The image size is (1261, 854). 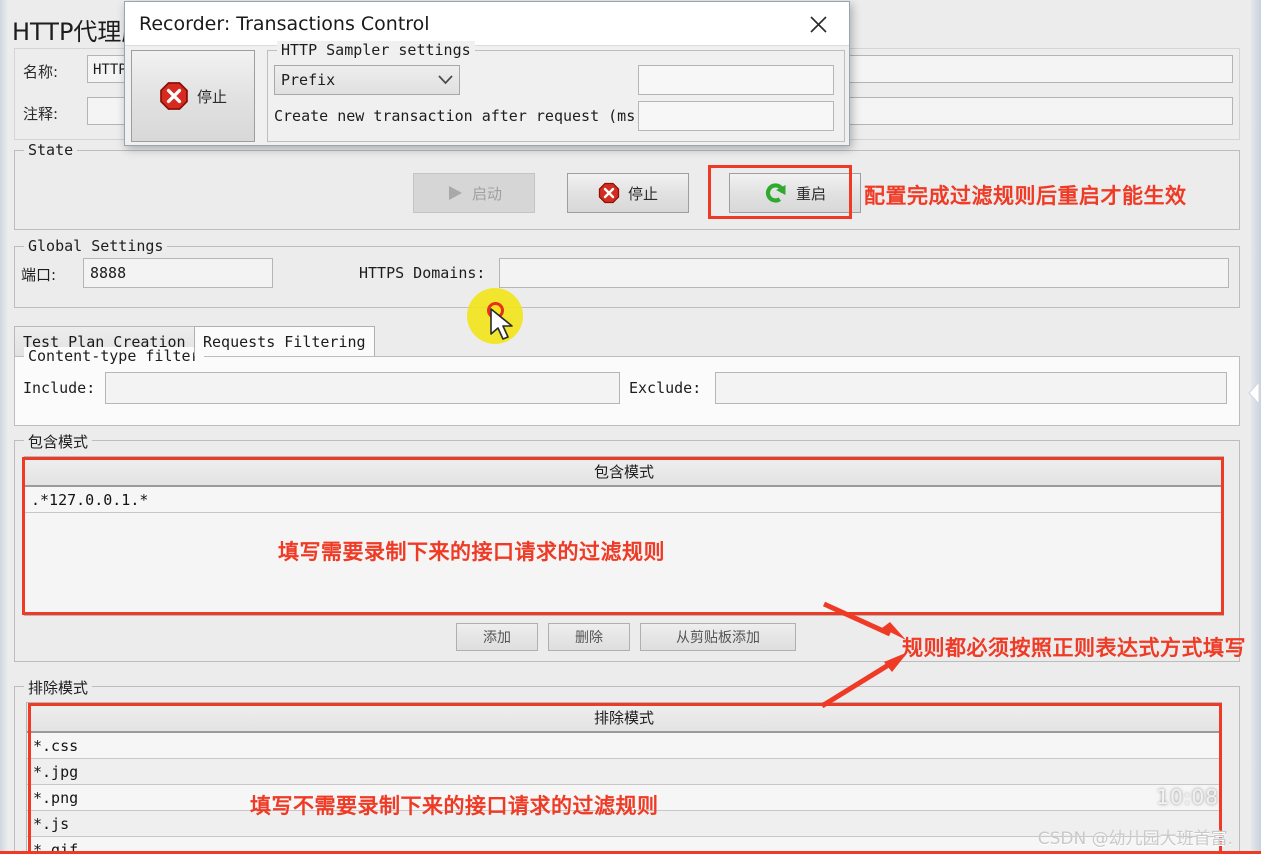 I want to click on annotation-restart-note: 配置完成过滤规则后重启才能生效, so click(x=1025, y=196).